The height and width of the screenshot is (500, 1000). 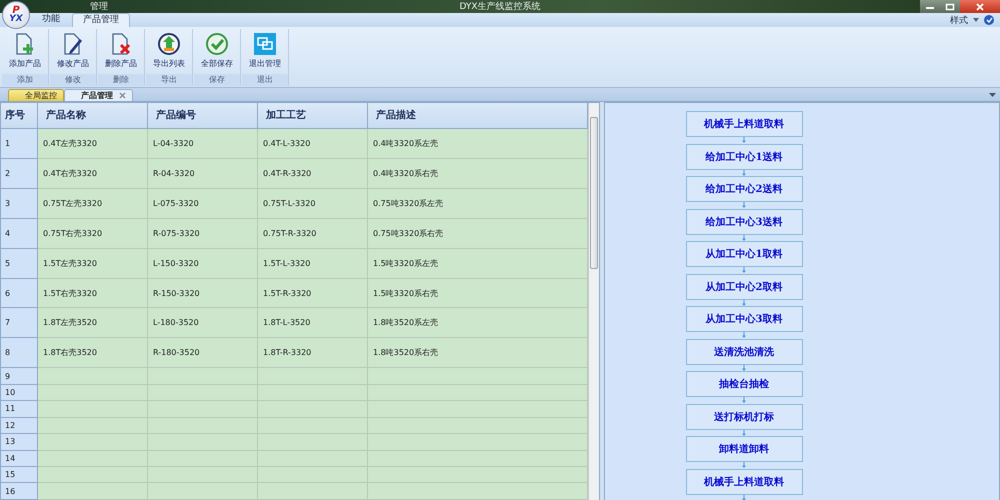 I want to click on table-cell: 0.4吨3320系右壳, so click(x=478, y=173).